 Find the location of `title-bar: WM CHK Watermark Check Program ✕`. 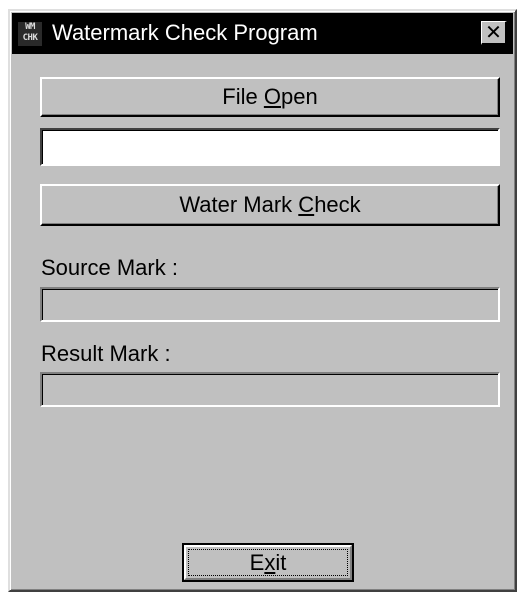

title-bar: WM CHK Watermark Check Program ✕ is located at coordinates (262, 33).